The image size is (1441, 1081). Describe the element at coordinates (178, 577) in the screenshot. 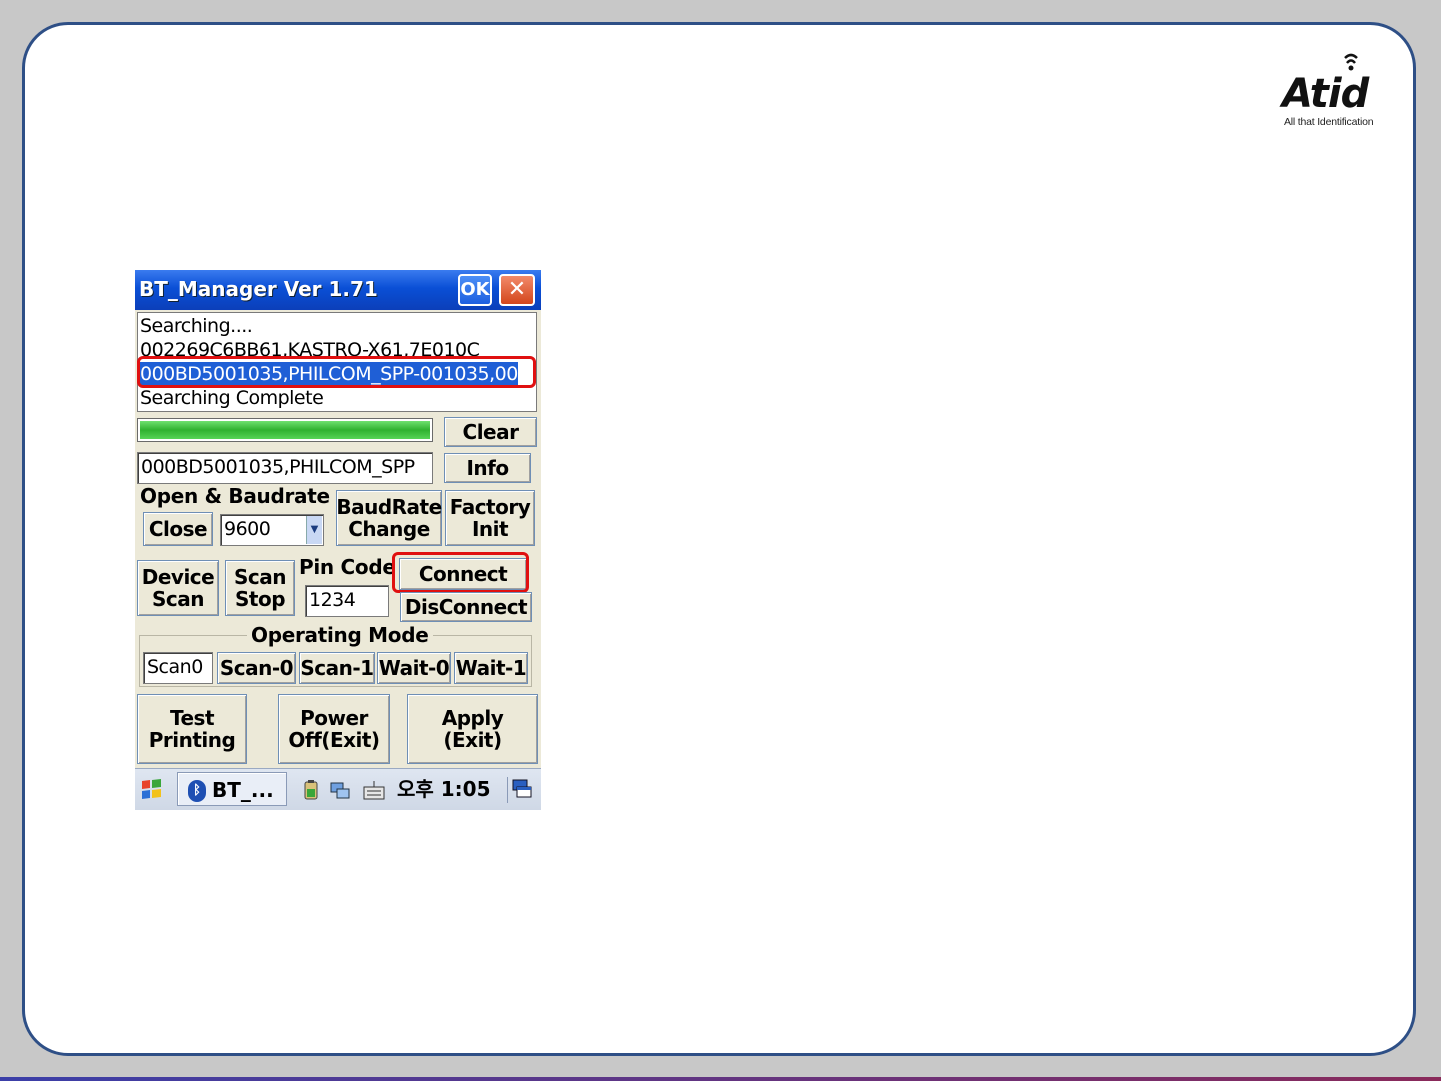

I see `button-label: Device` at that location.